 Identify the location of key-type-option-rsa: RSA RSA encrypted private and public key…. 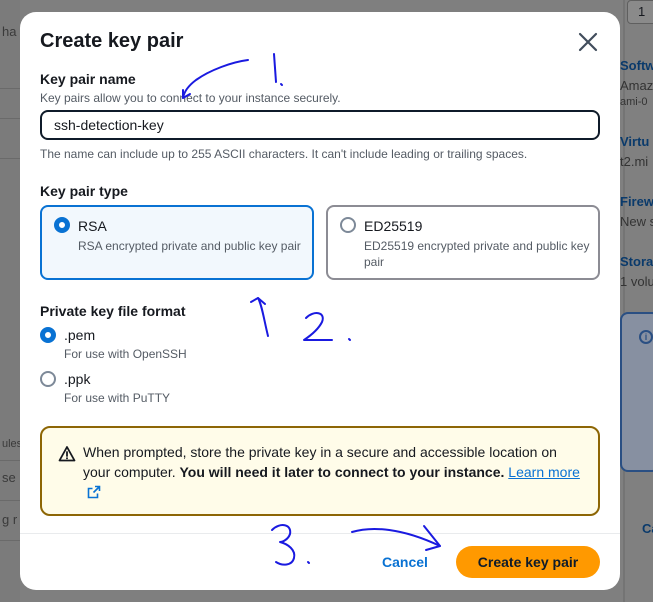
(177, 242).